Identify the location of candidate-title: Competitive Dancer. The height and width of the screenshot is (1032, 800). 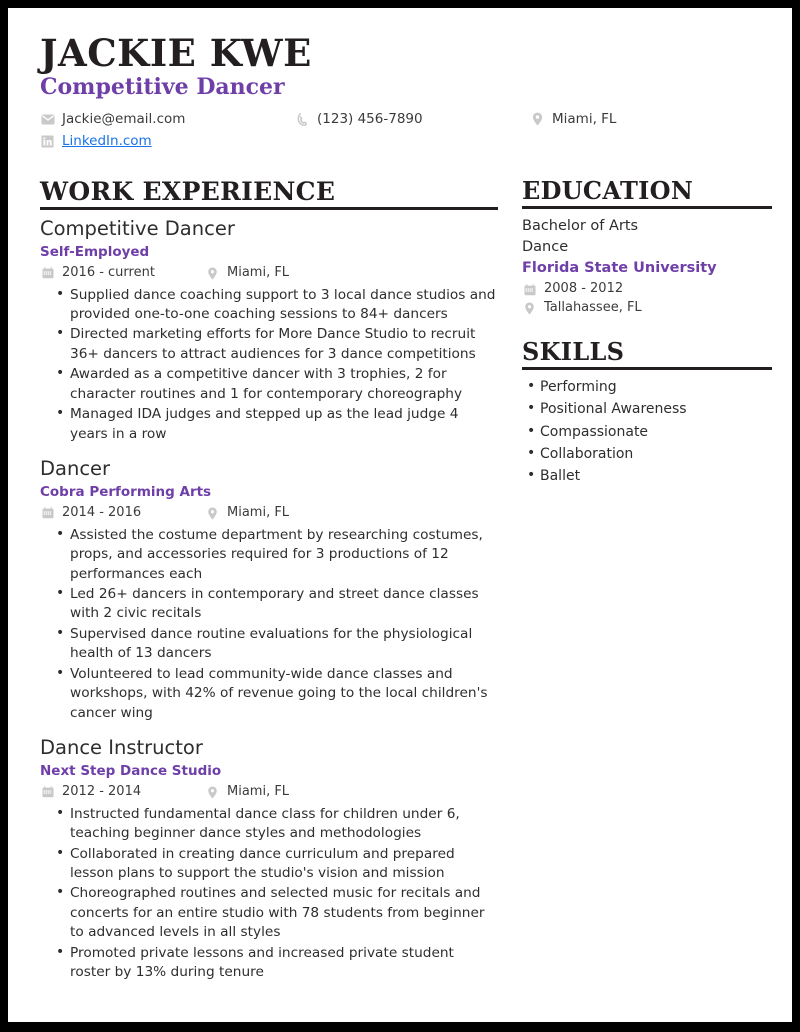
(162, 86).